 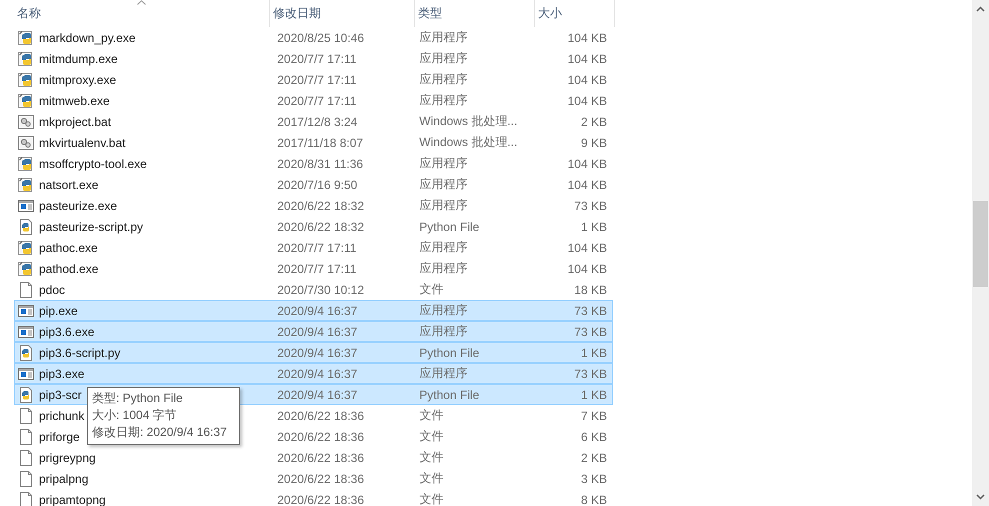 I want to click on column-header: 修改日期, so click(x=342, y=13).